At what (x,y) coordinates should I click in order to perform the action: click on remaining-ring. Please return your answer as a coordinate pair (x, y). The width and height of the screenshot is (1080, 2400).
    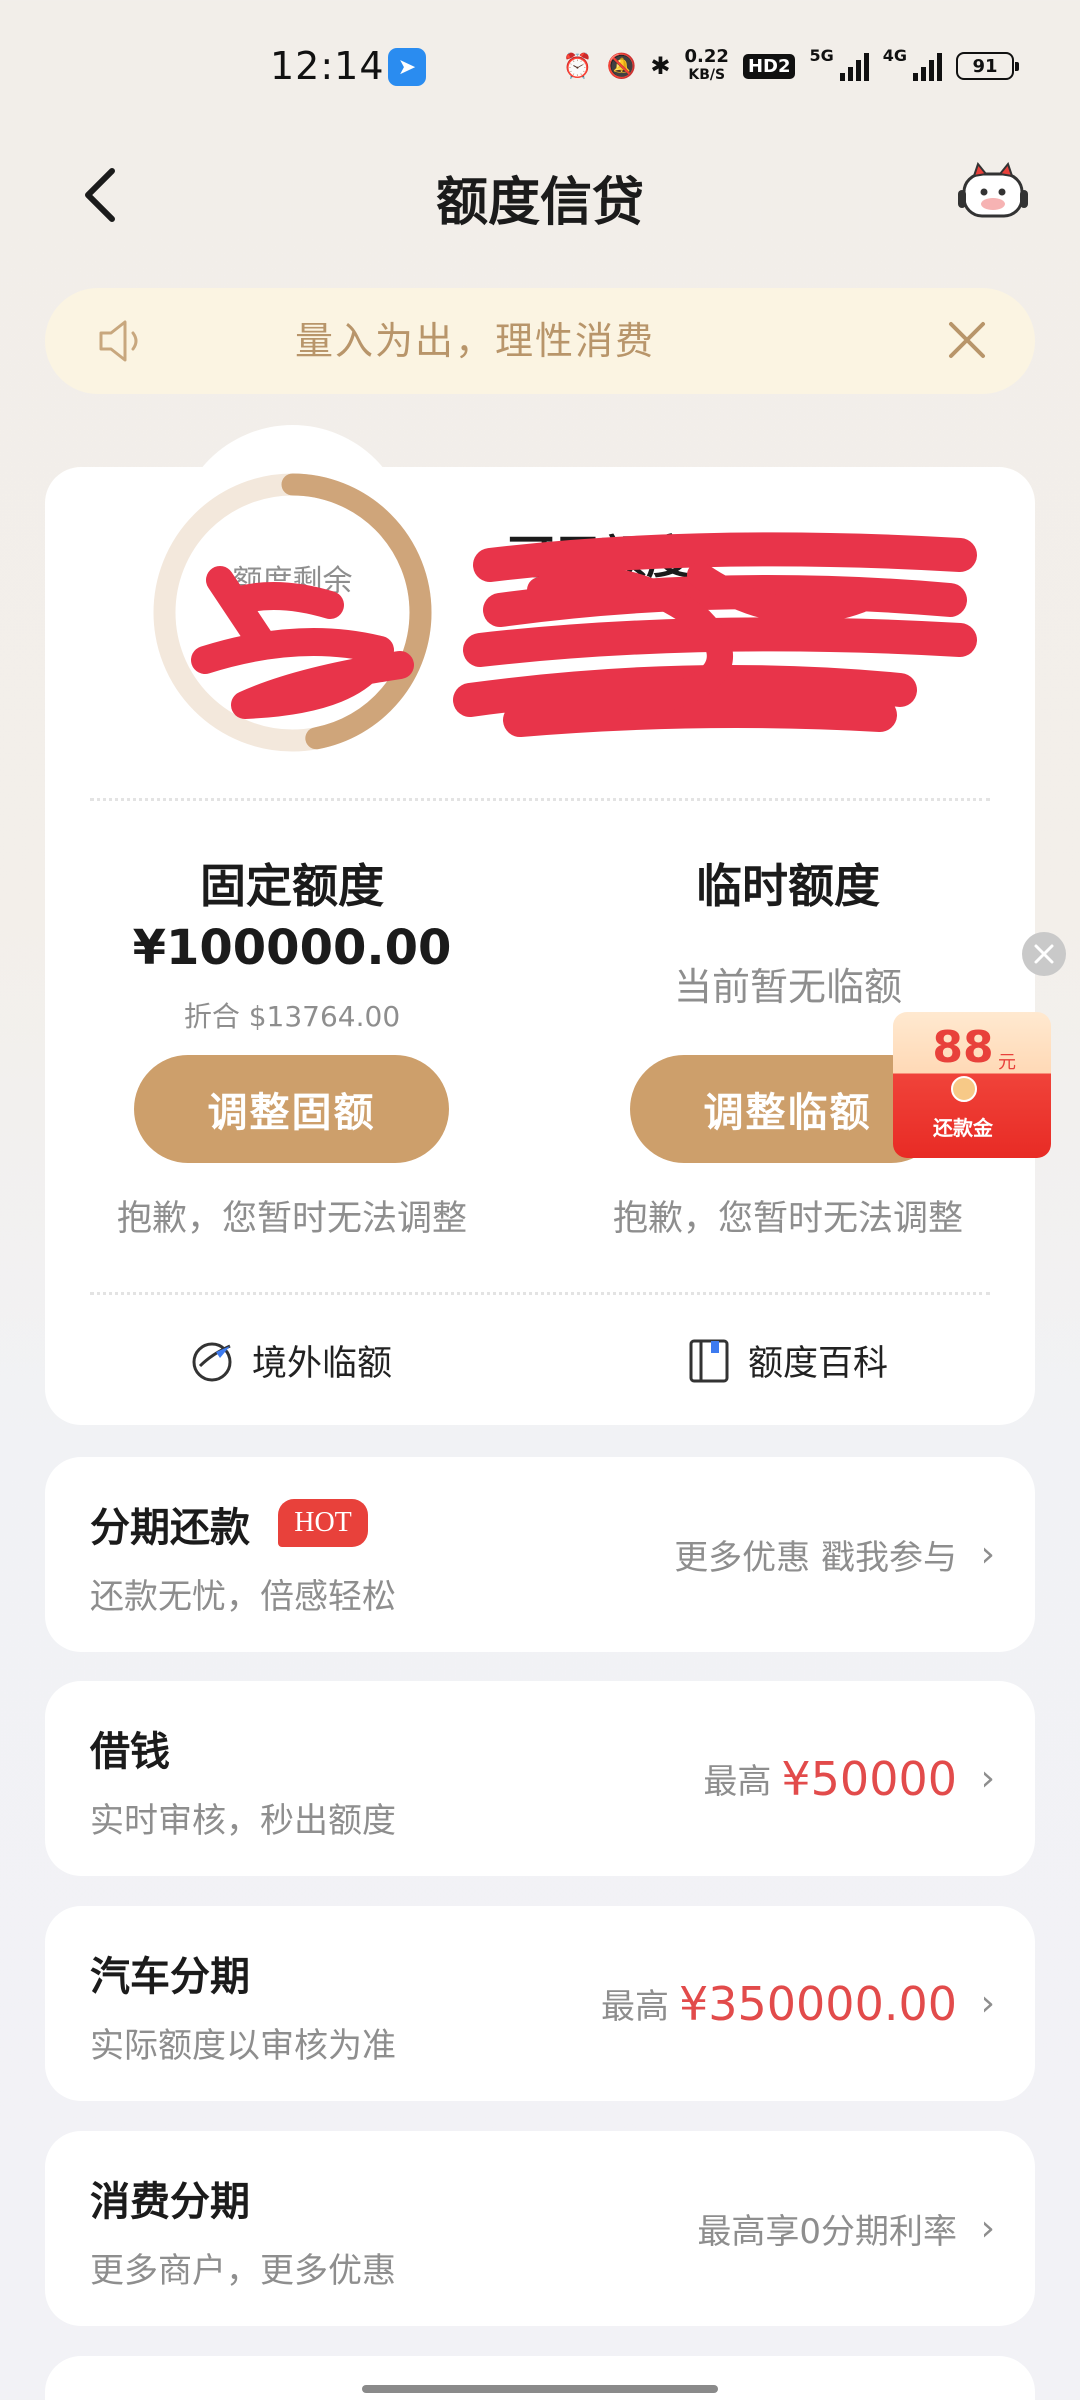
    Looking at the image, I should click on (292, 612).